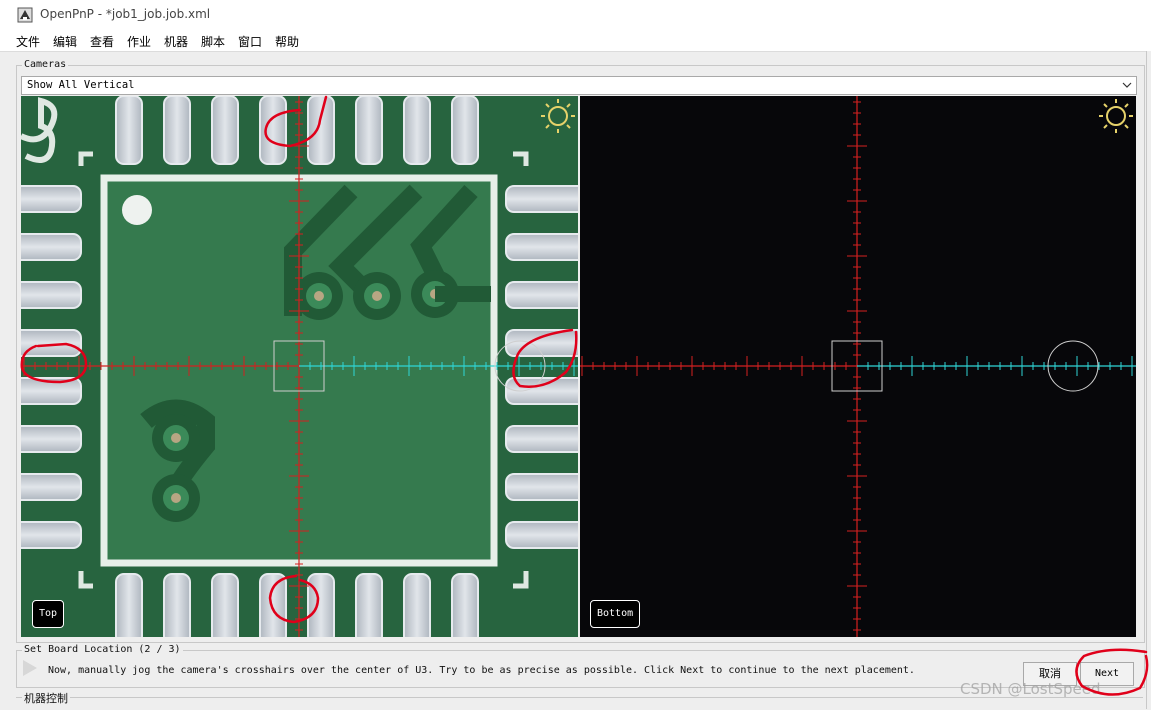  I want to click on window-right-edge, so click(1148, 380).